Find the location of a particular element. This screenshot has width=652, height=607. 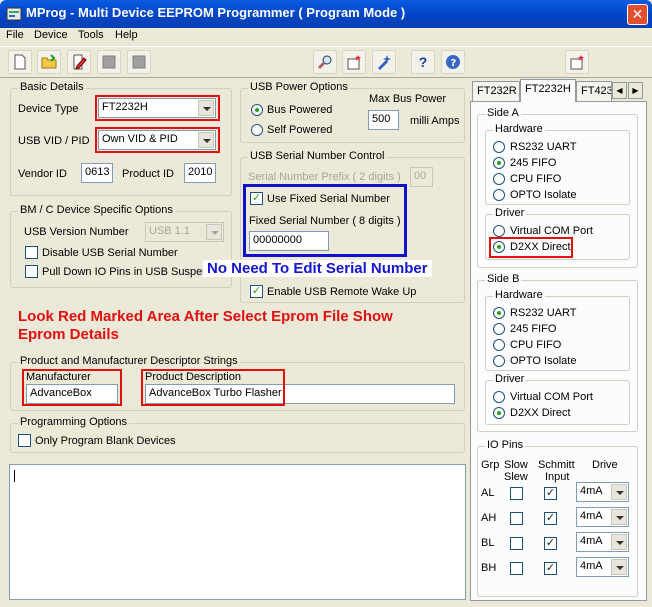

side-b-cpufifo-radio is located at coordinates (499, 345).